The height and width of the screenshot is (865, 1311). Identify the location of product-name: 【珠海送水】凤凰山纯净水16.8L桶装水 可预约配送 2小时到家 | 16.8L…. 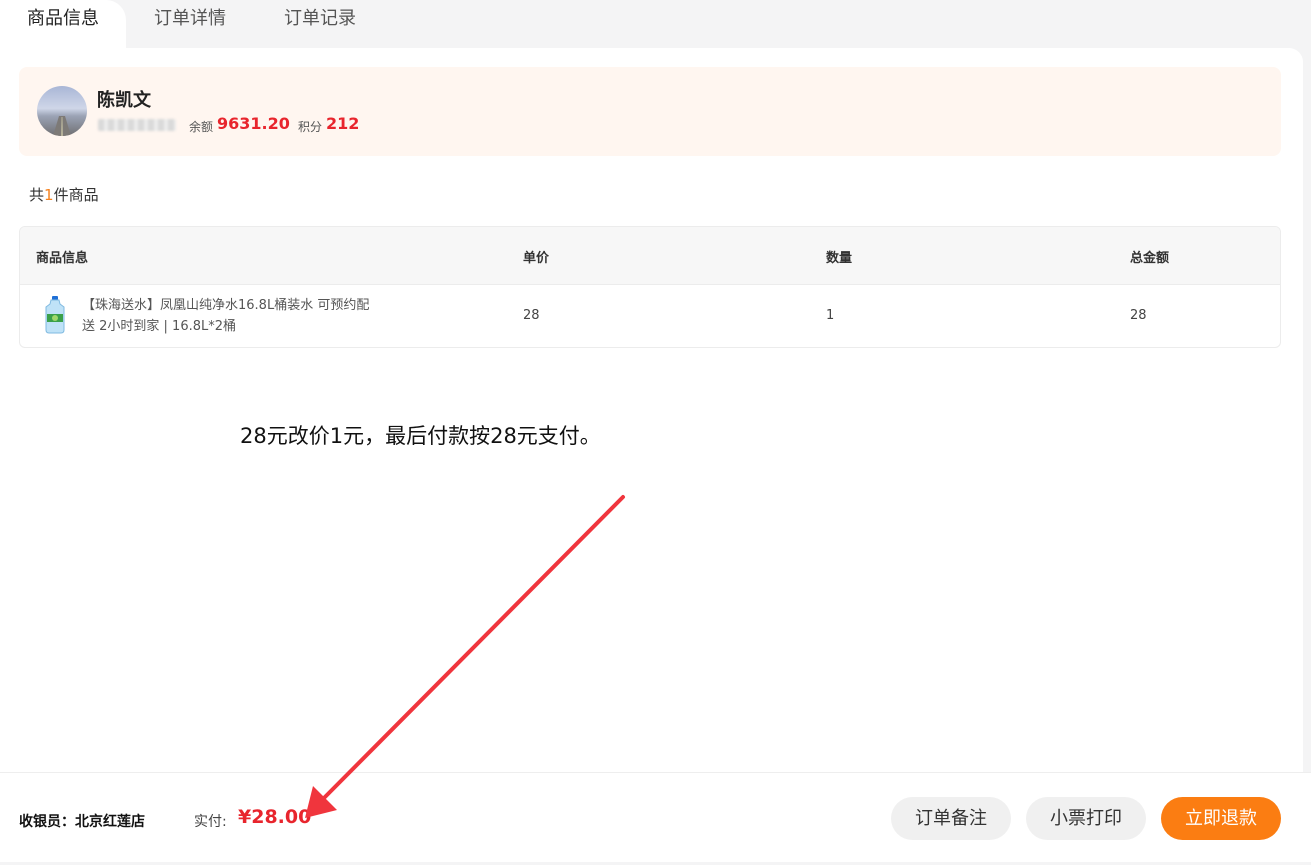
(226, 316).